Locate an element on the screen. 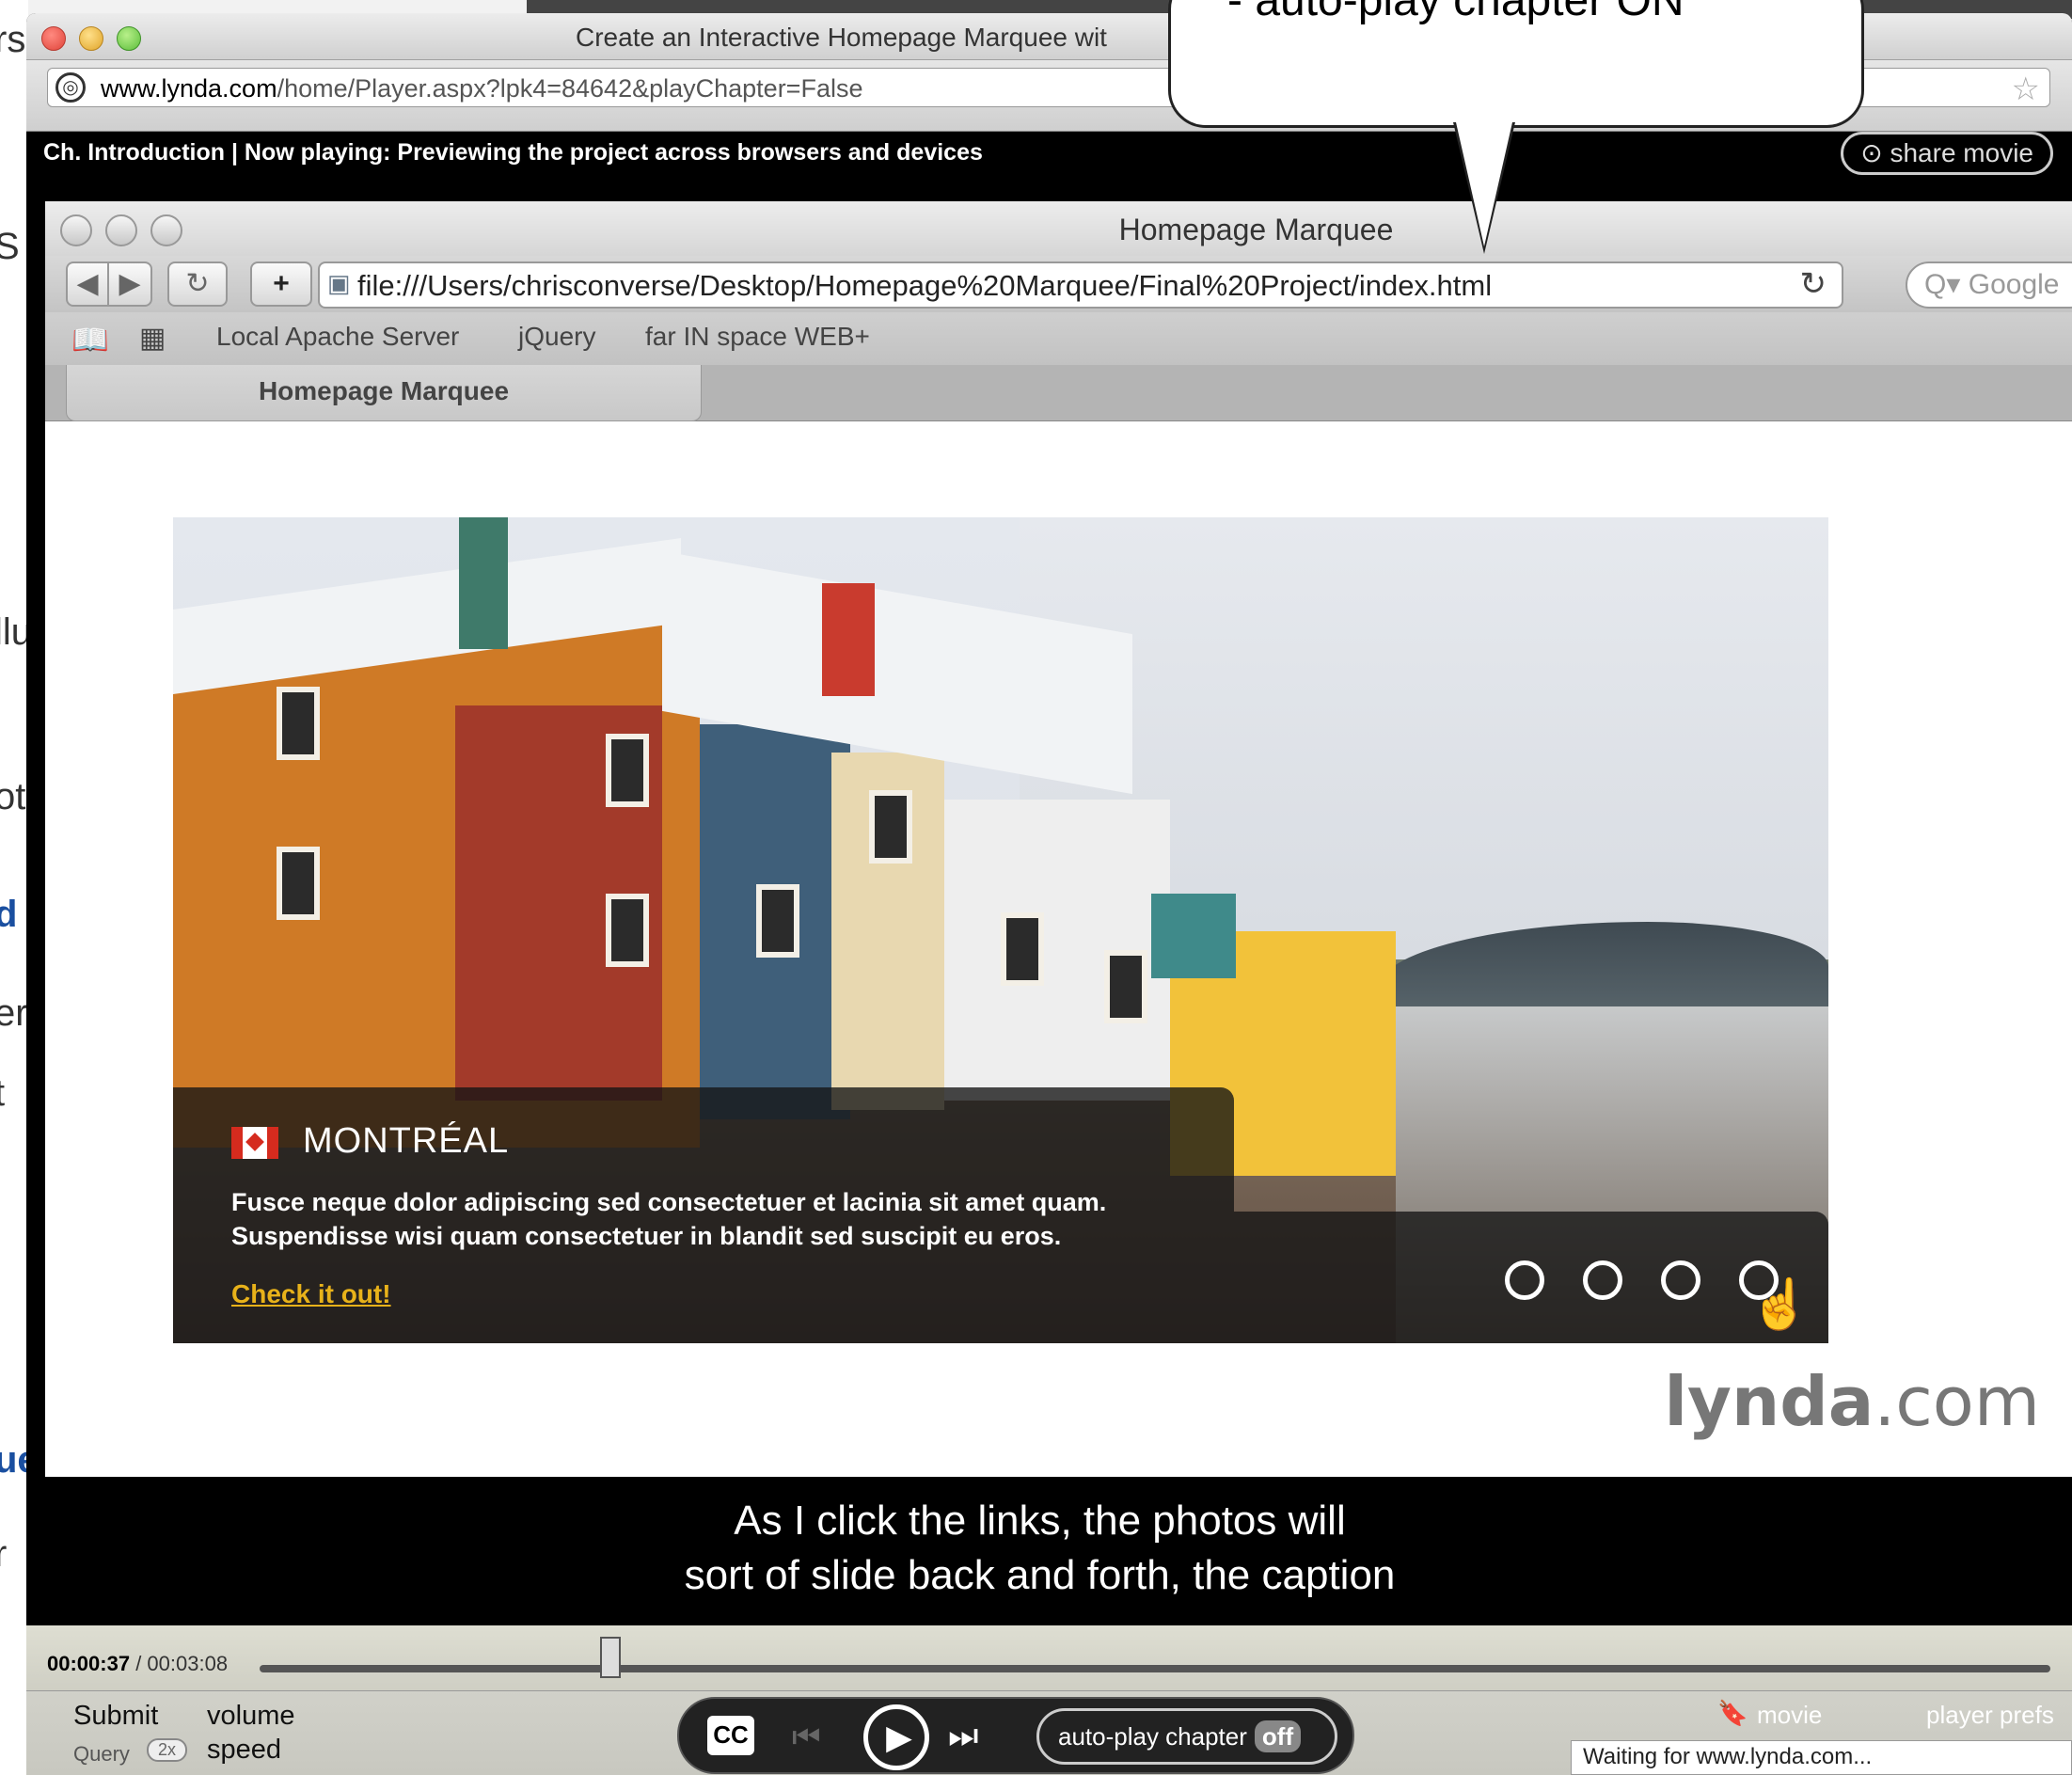  time-current: 00:00:37 is located at coordinates (89, 1664).